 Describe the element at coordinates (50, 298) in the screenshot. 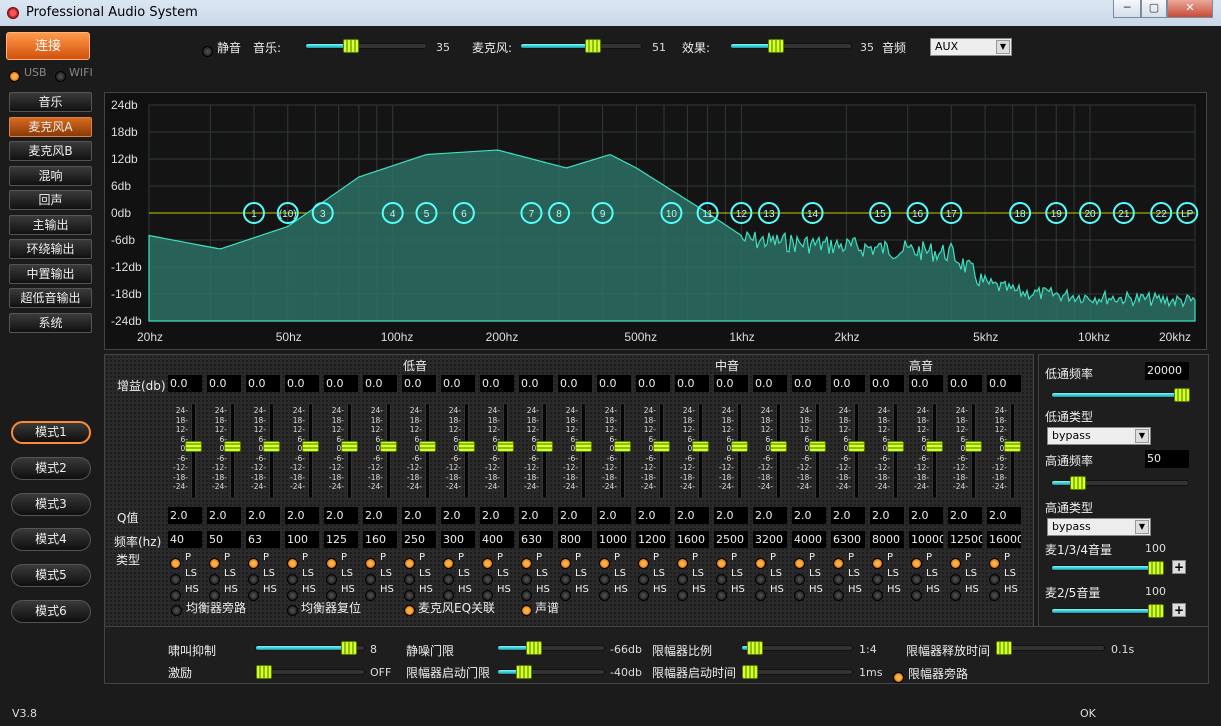

I see `sidebar-item-9: 超低音输出` at that location.